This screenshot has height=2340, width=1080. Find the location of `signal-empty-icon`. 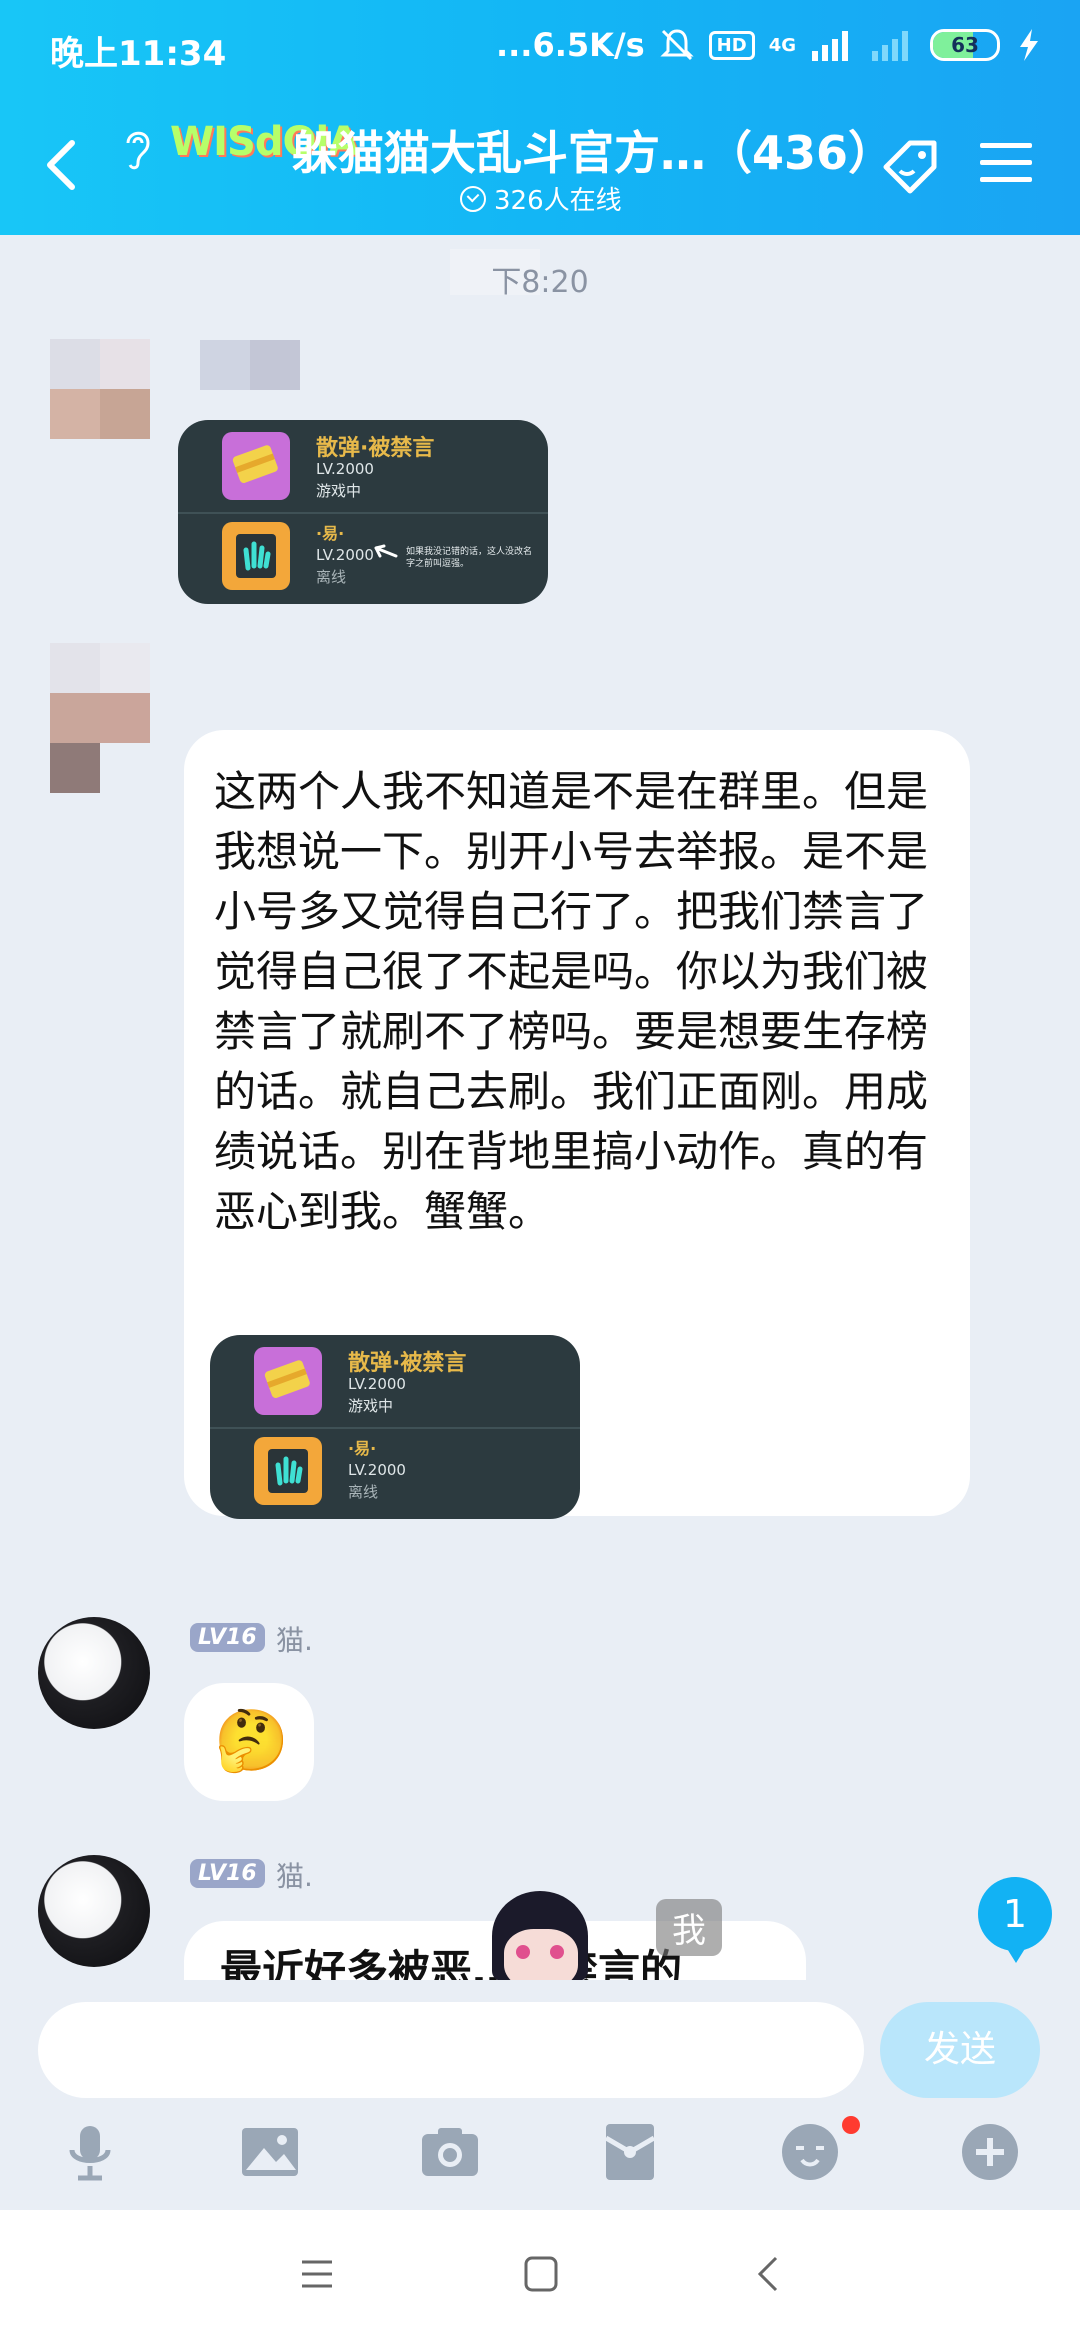

signal-empty-icon is located at coordinates (890, 46).